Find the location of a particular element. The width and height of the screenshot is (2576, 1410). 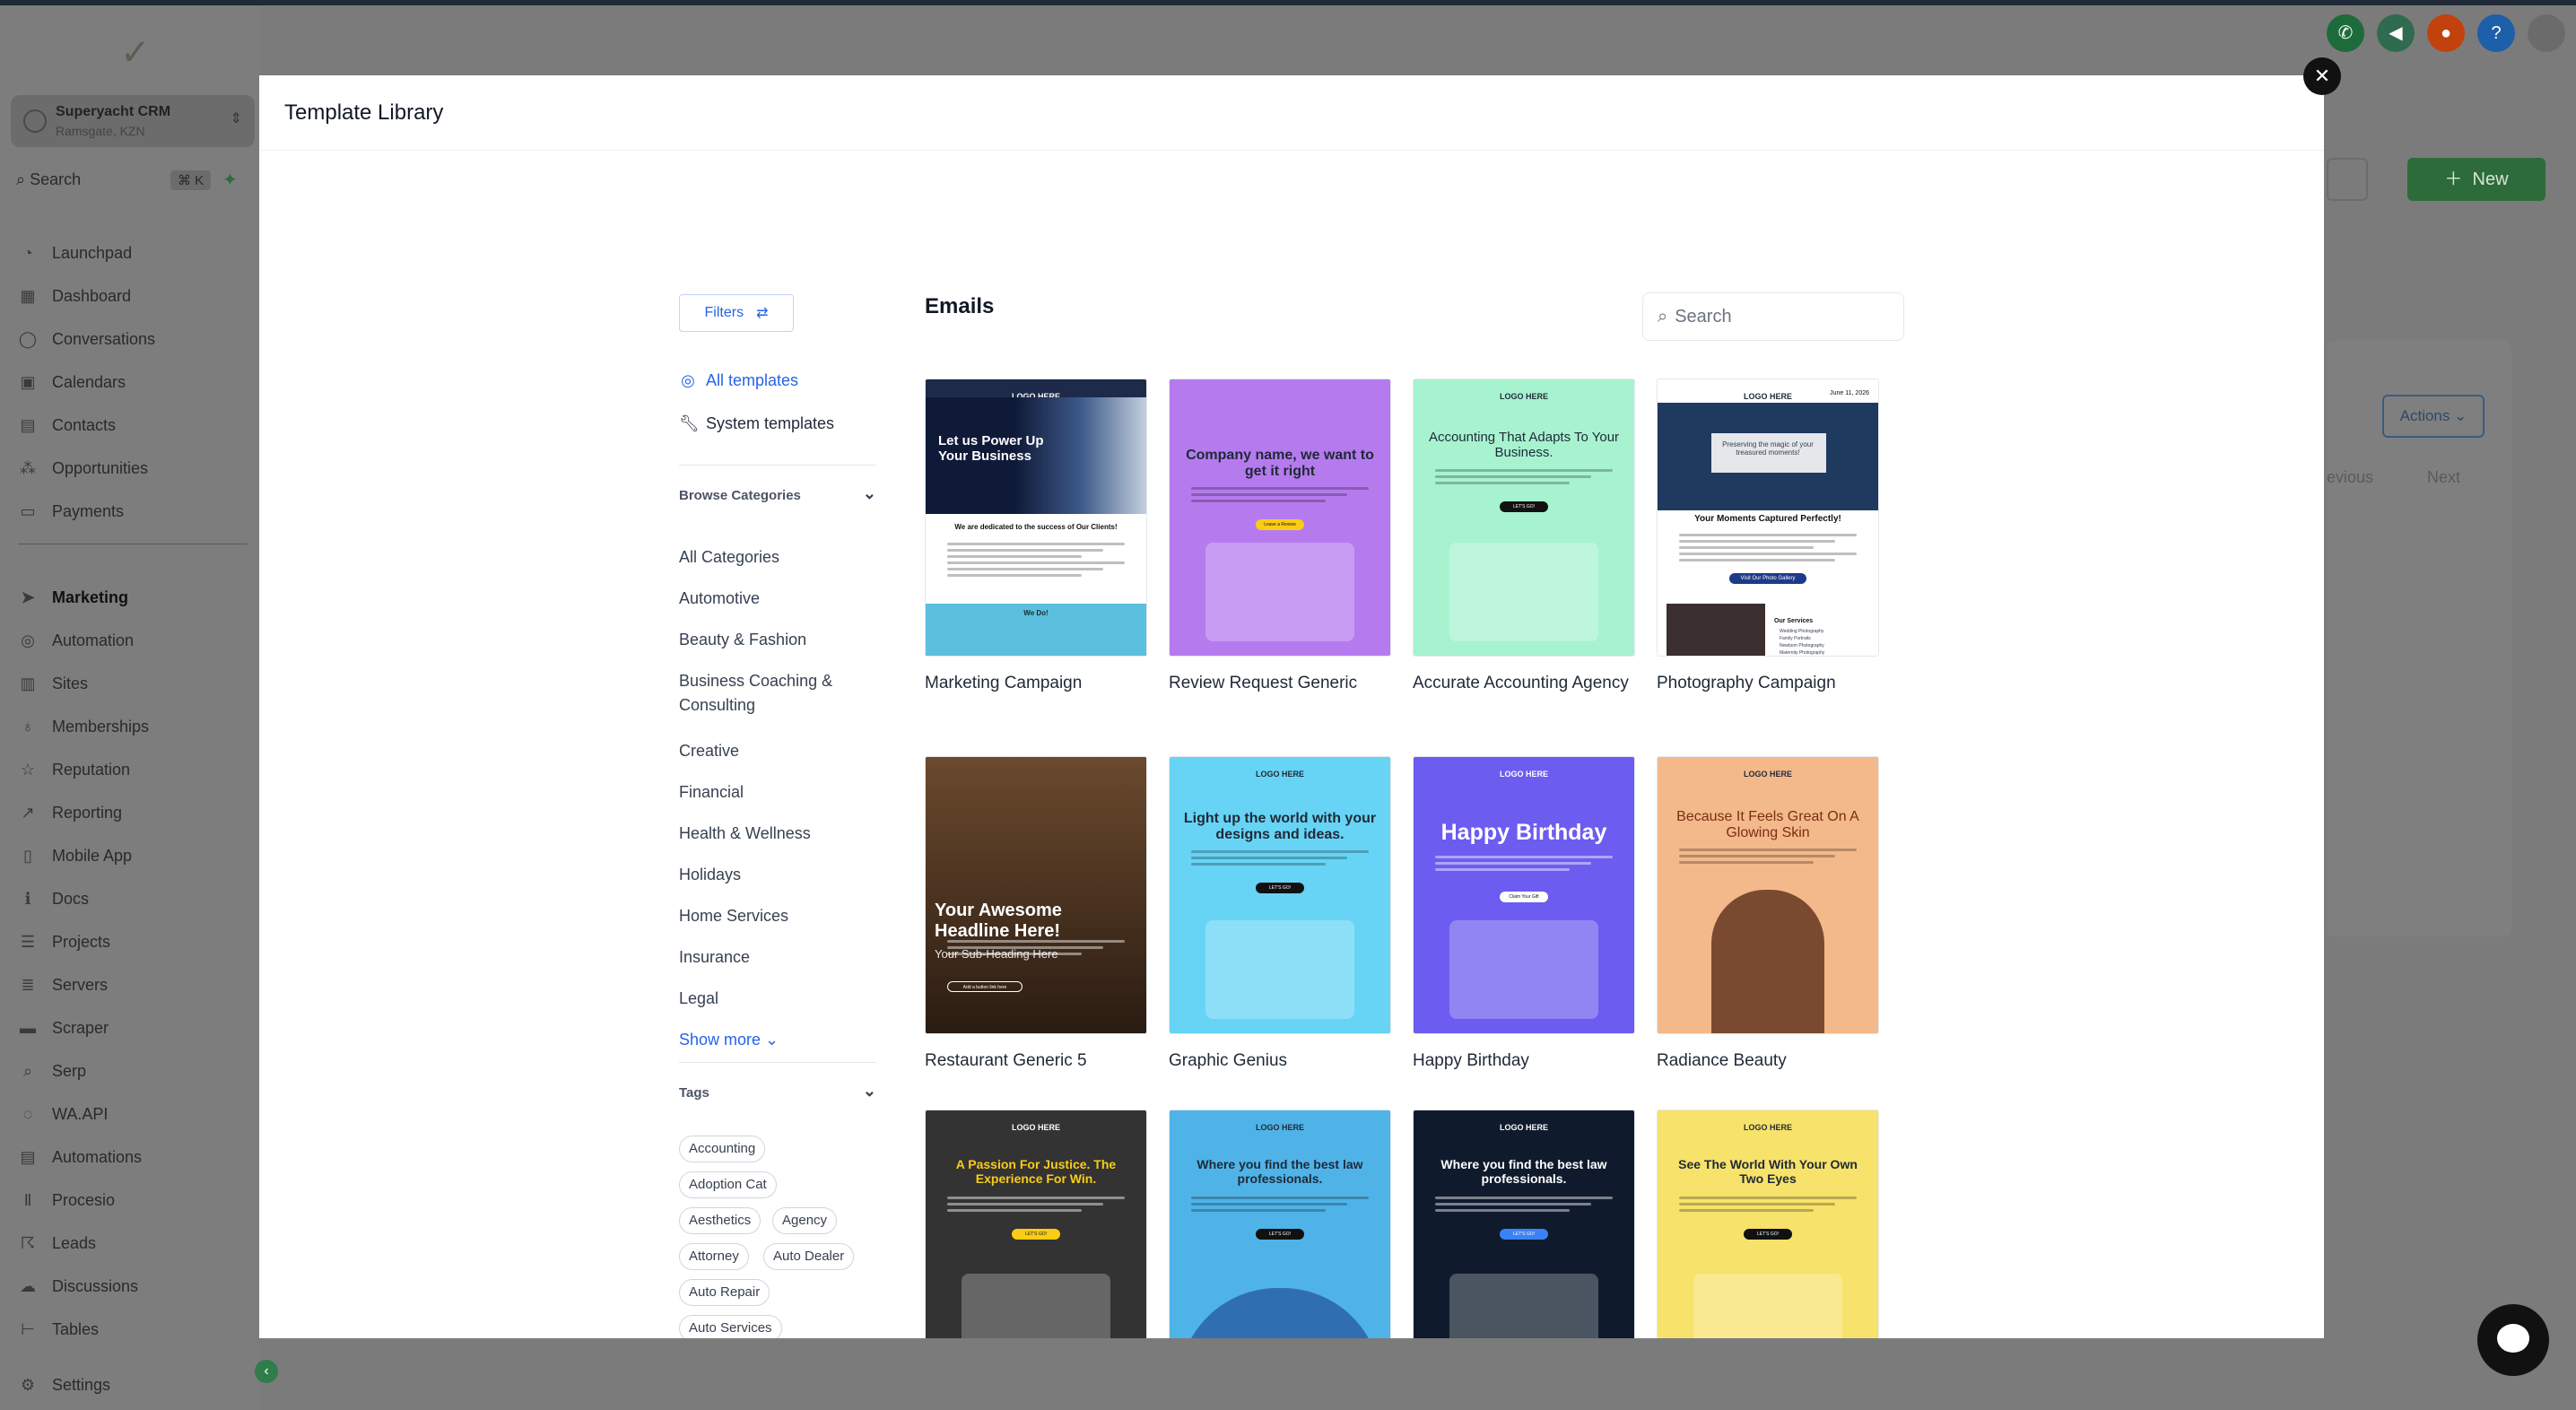

sidebar-item-serp: ⌕ Serp is located at coordinates (137, 1071).